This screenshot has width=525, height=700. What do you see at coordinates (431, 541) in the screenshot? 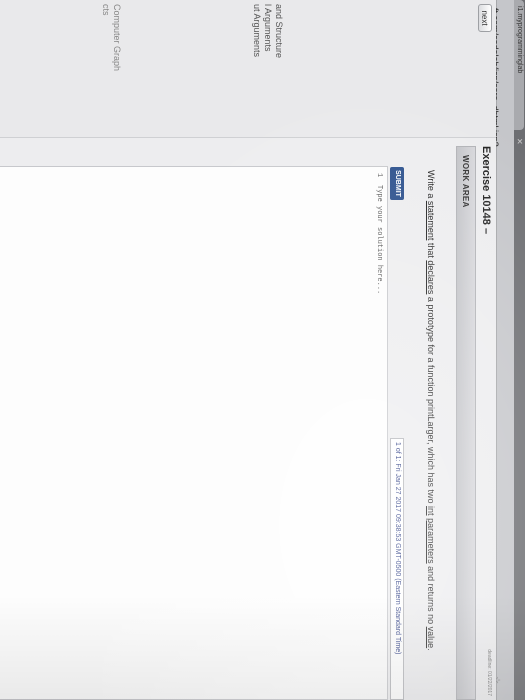
I see `glossary-link-parameters: parameters` at bounding box center [431, 541].